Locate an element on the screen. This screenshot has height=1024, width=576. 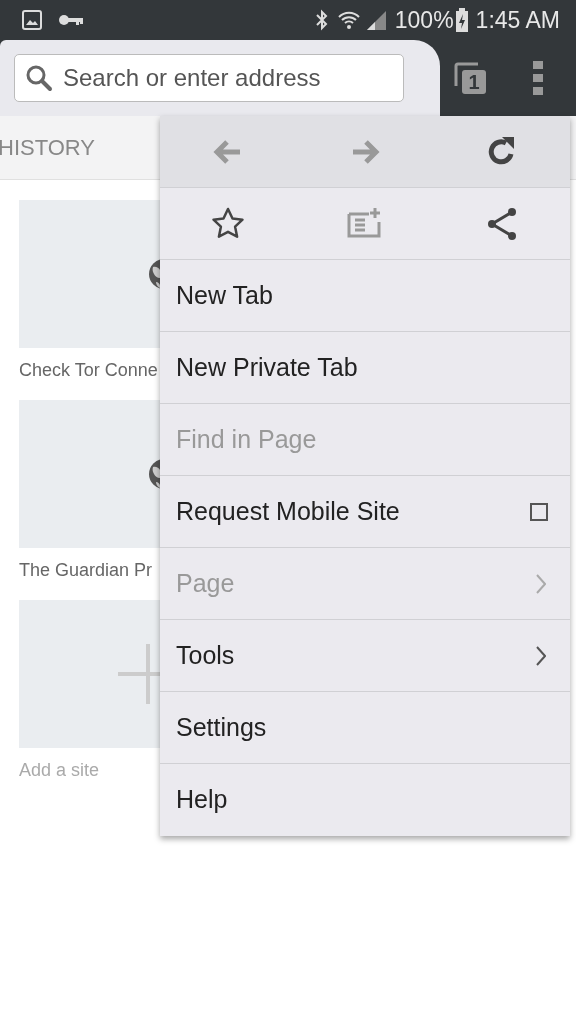
battery-charging-icon is located at coordinates (461, 20).